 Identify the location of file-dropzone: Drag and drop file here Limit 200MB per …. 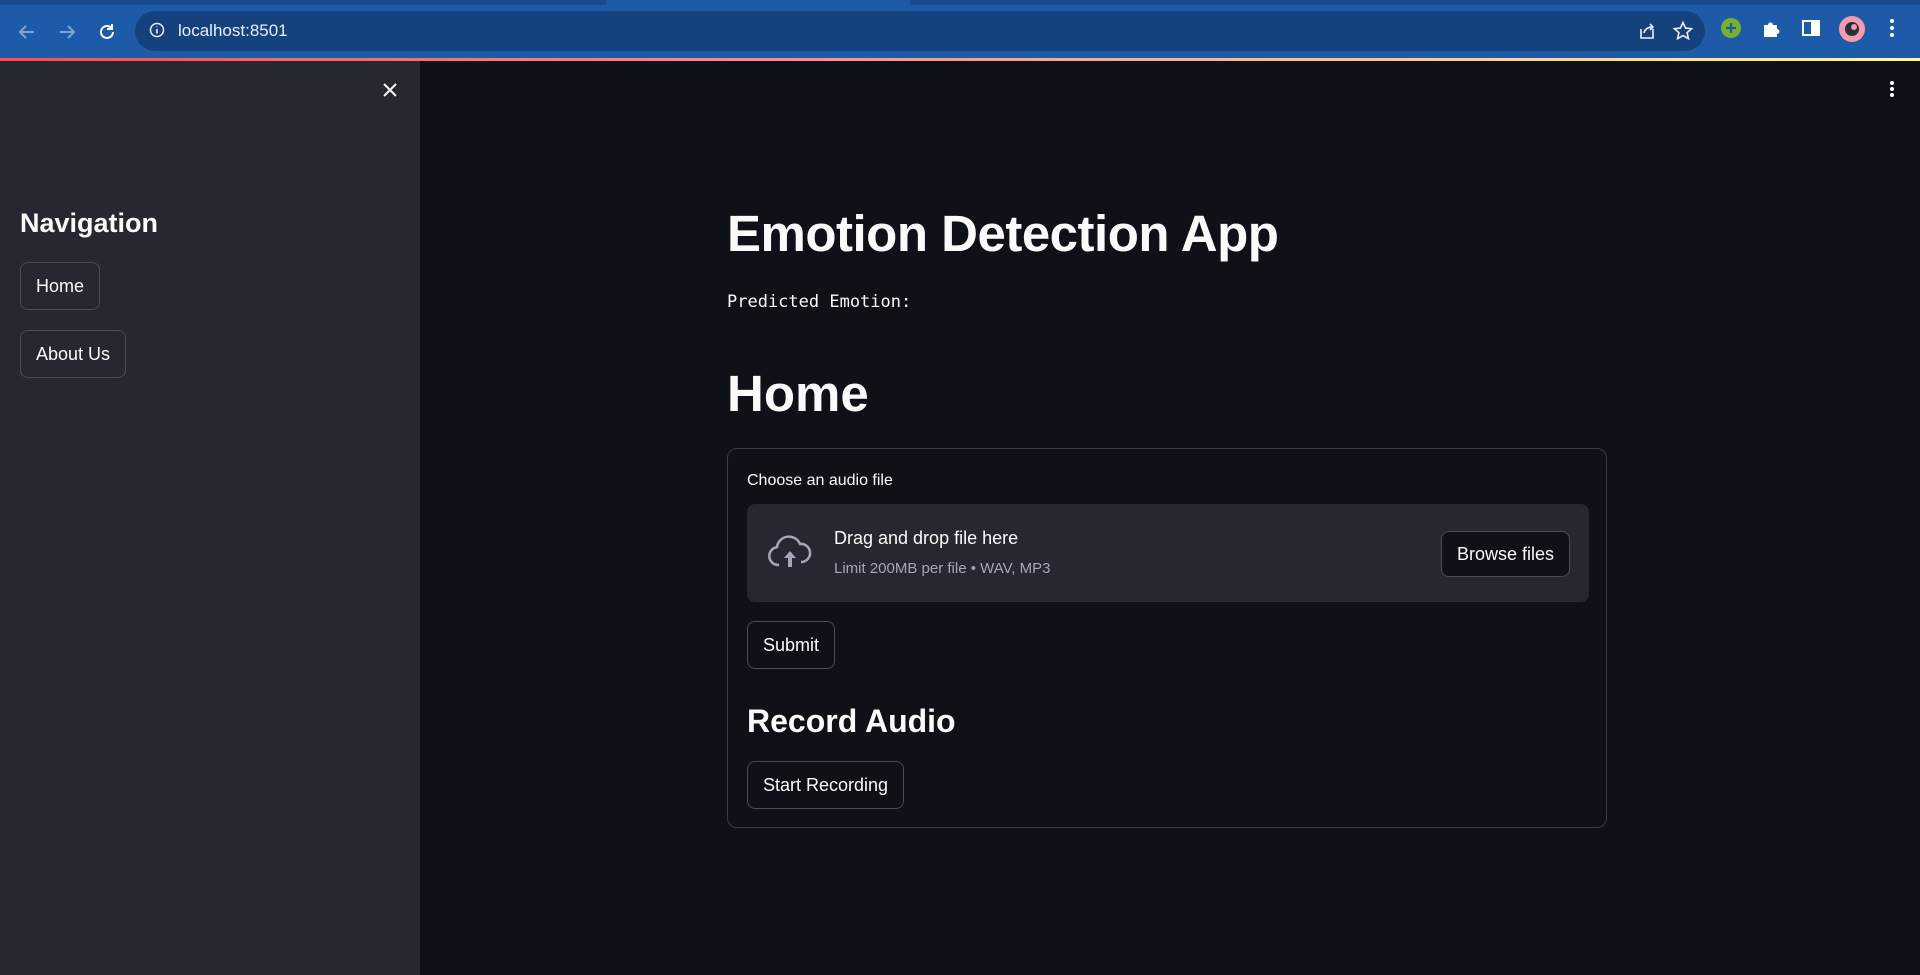
(1168, 553).